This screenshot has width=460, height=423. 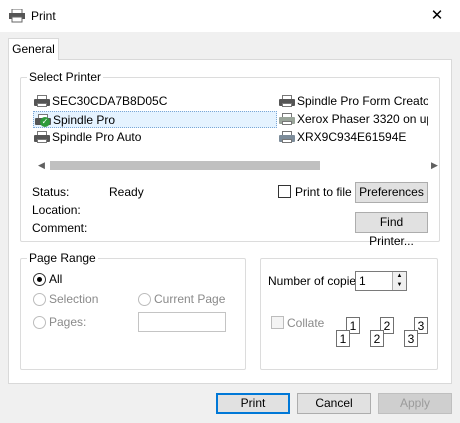 I want to click on list-item: XRX9C934E61594E, so click(x=353, y=137).